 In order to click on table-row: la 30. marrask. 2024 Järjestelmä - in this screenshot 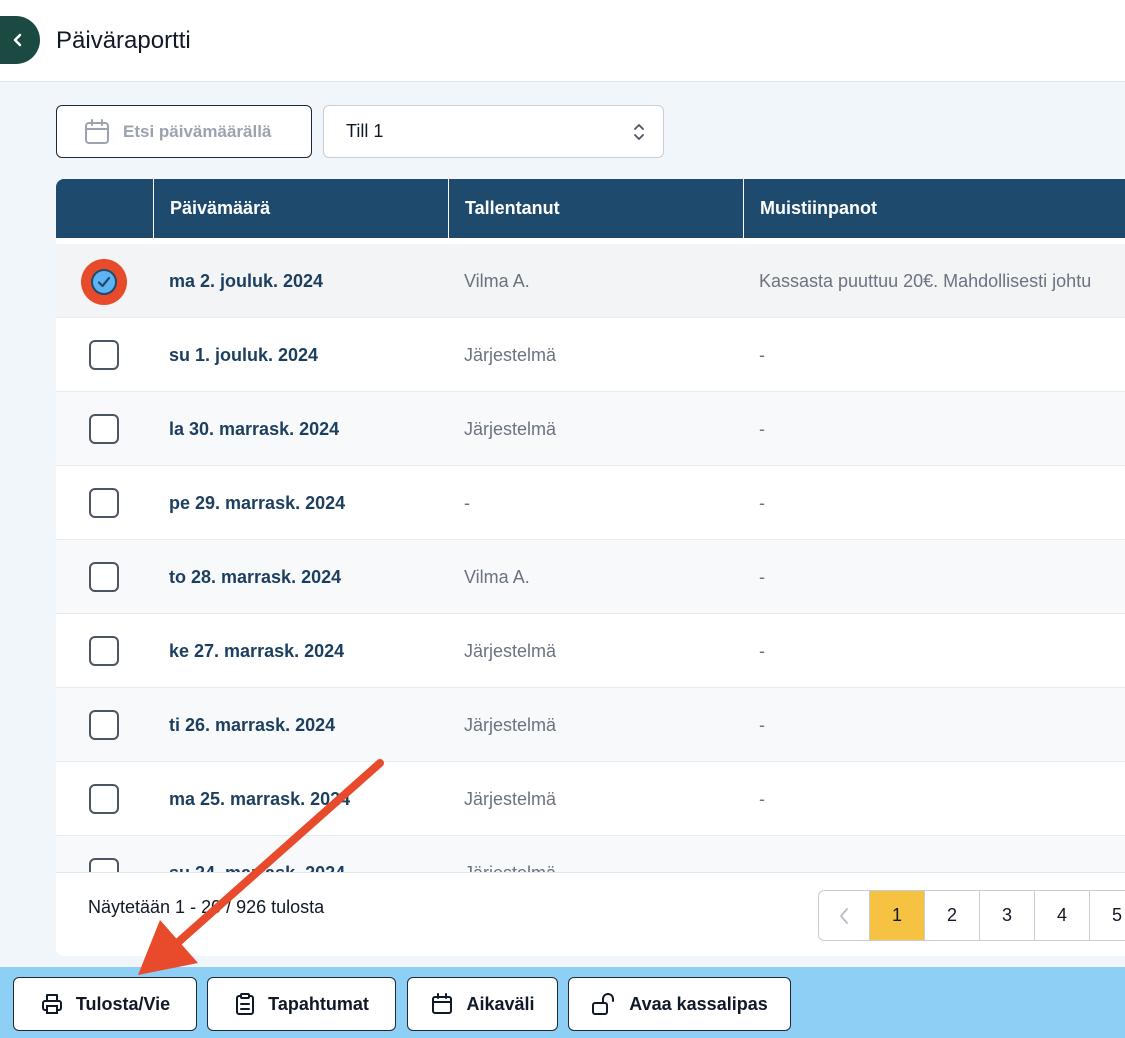, I will do `click(590, 429)`.